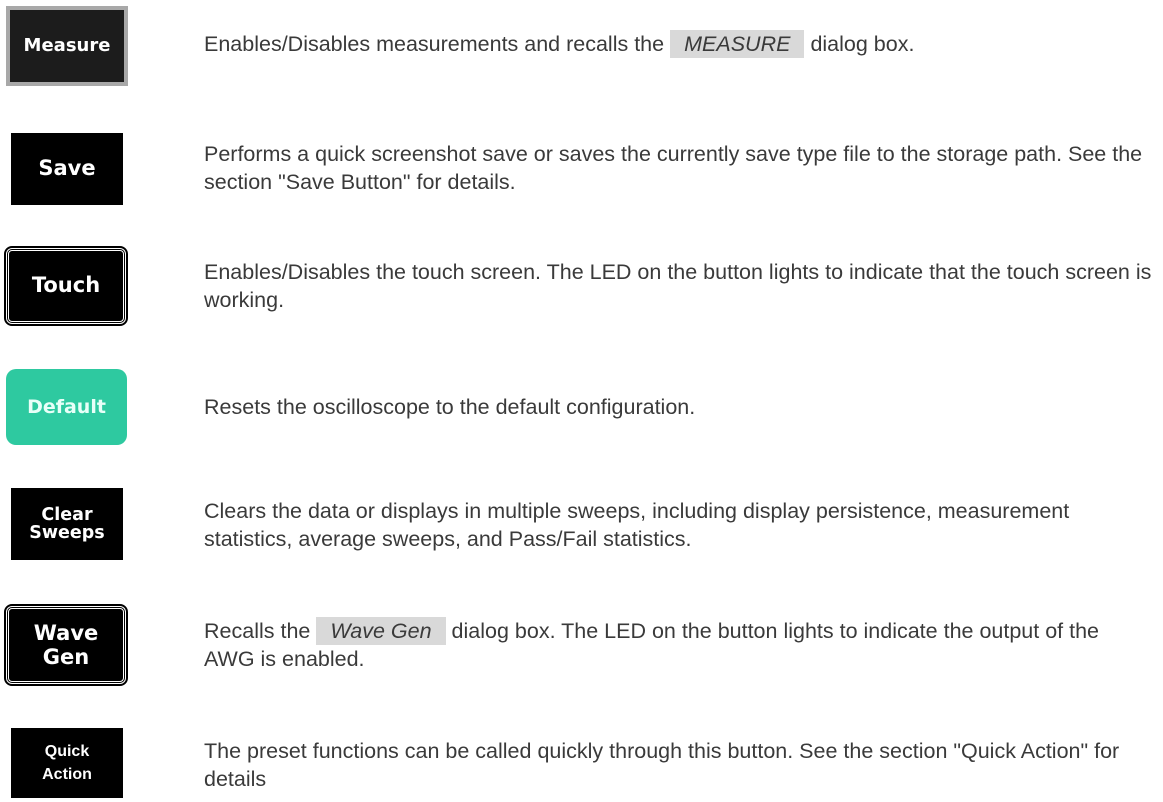  I want to click on quick-action-label-line1: Quick, so click(67, 751).